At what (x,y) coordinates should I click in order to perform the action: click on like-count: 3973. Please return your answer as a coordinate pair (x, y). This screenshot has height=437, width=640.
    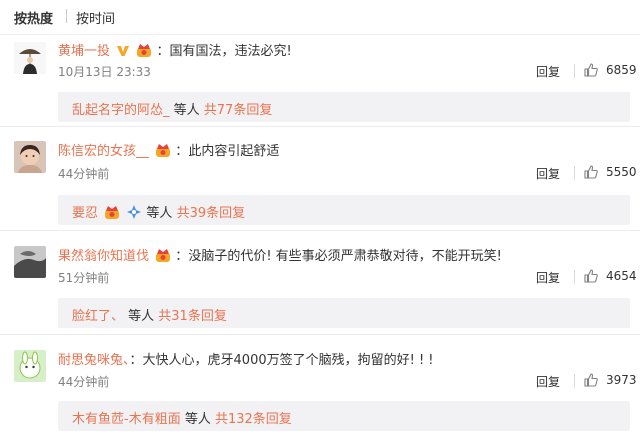
    Looking at the image, I should click on (621, 380).